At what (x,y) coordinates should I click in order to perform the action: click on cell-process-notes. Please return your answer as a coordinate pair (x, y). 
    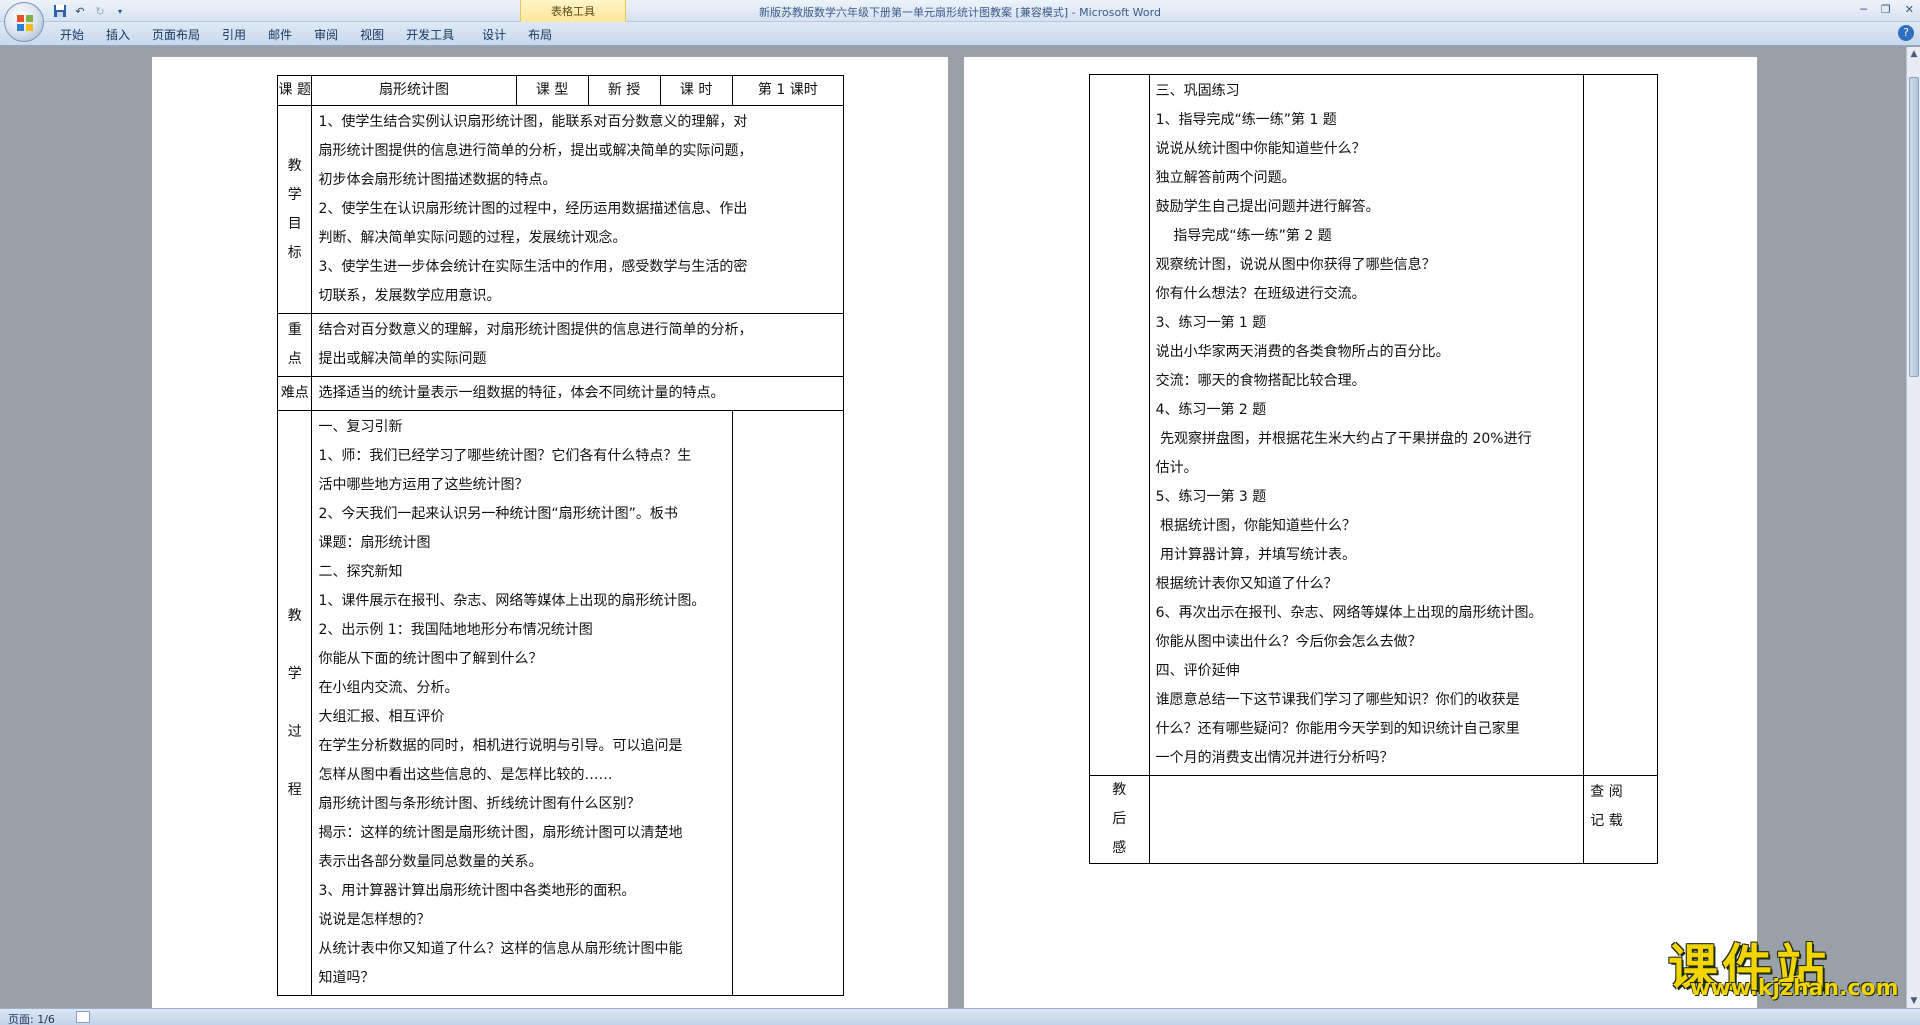
    Looking at the image, I should click on (788, 703).